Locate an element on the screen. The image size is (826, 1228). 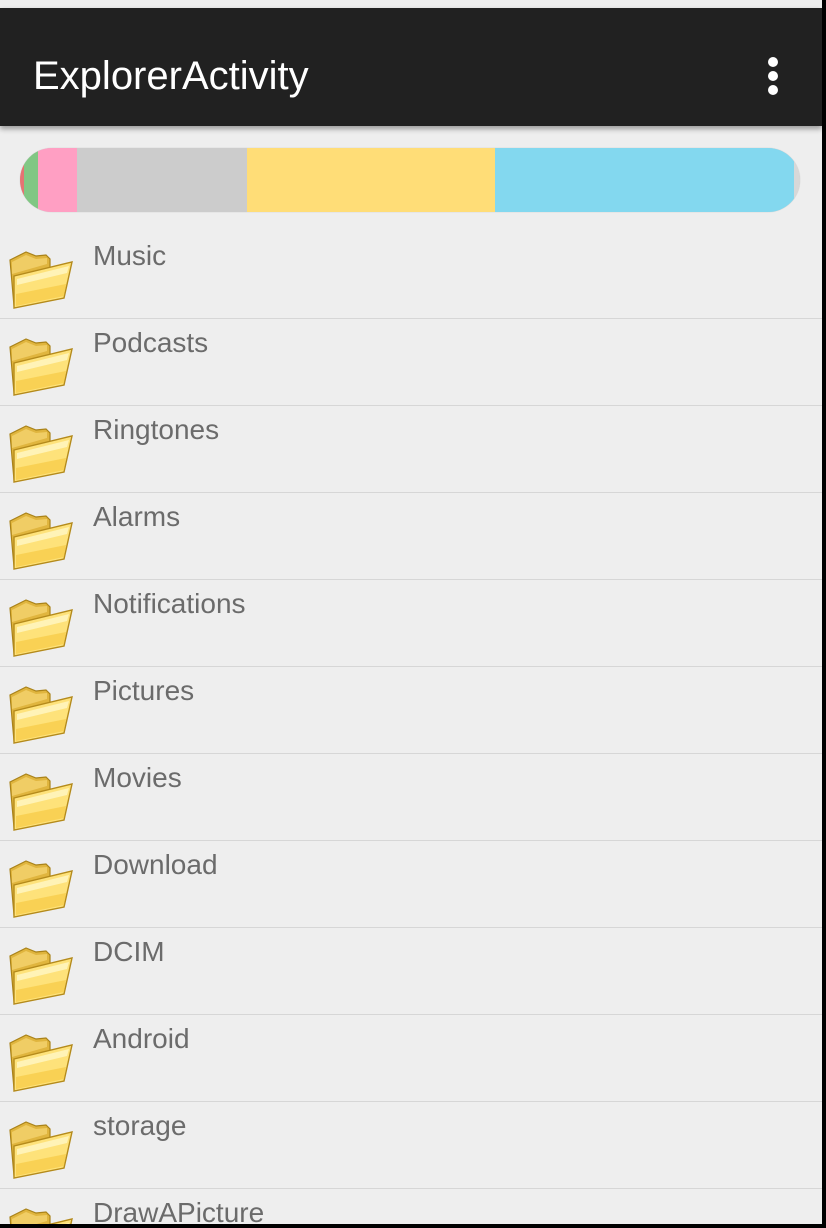
folder-name: Alarms is located at coordinates (137, 516).